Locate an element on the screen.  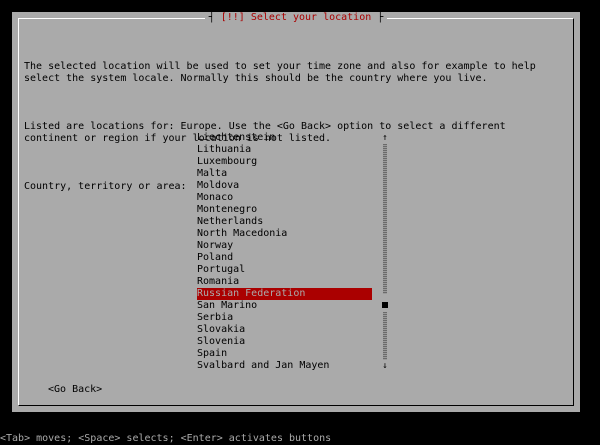
country-list-item: Montenegro is located at coordinates (284, 210).